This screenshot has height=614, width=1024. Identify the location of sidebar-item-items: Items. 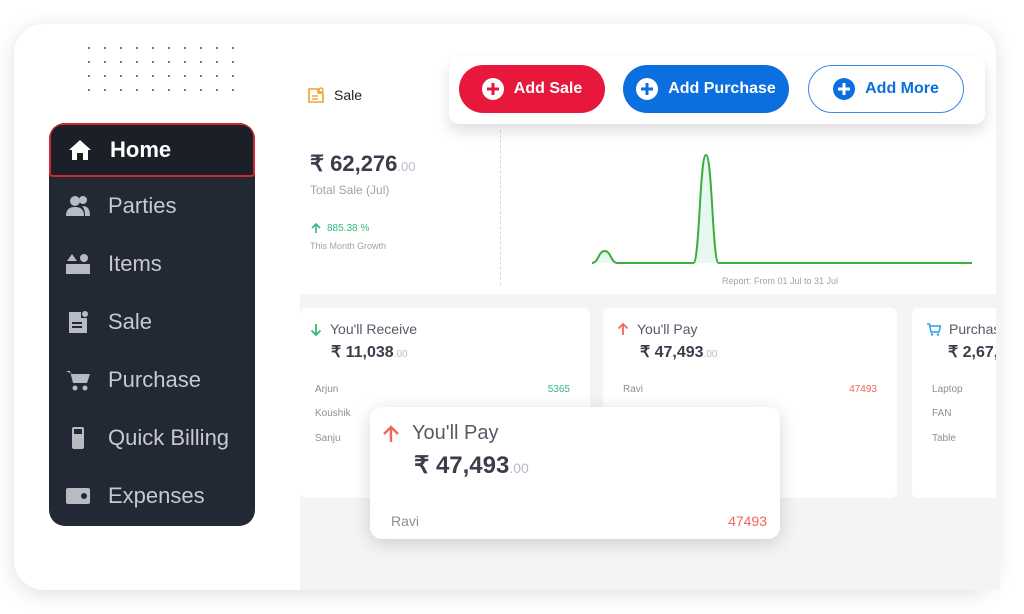
(152, 264).